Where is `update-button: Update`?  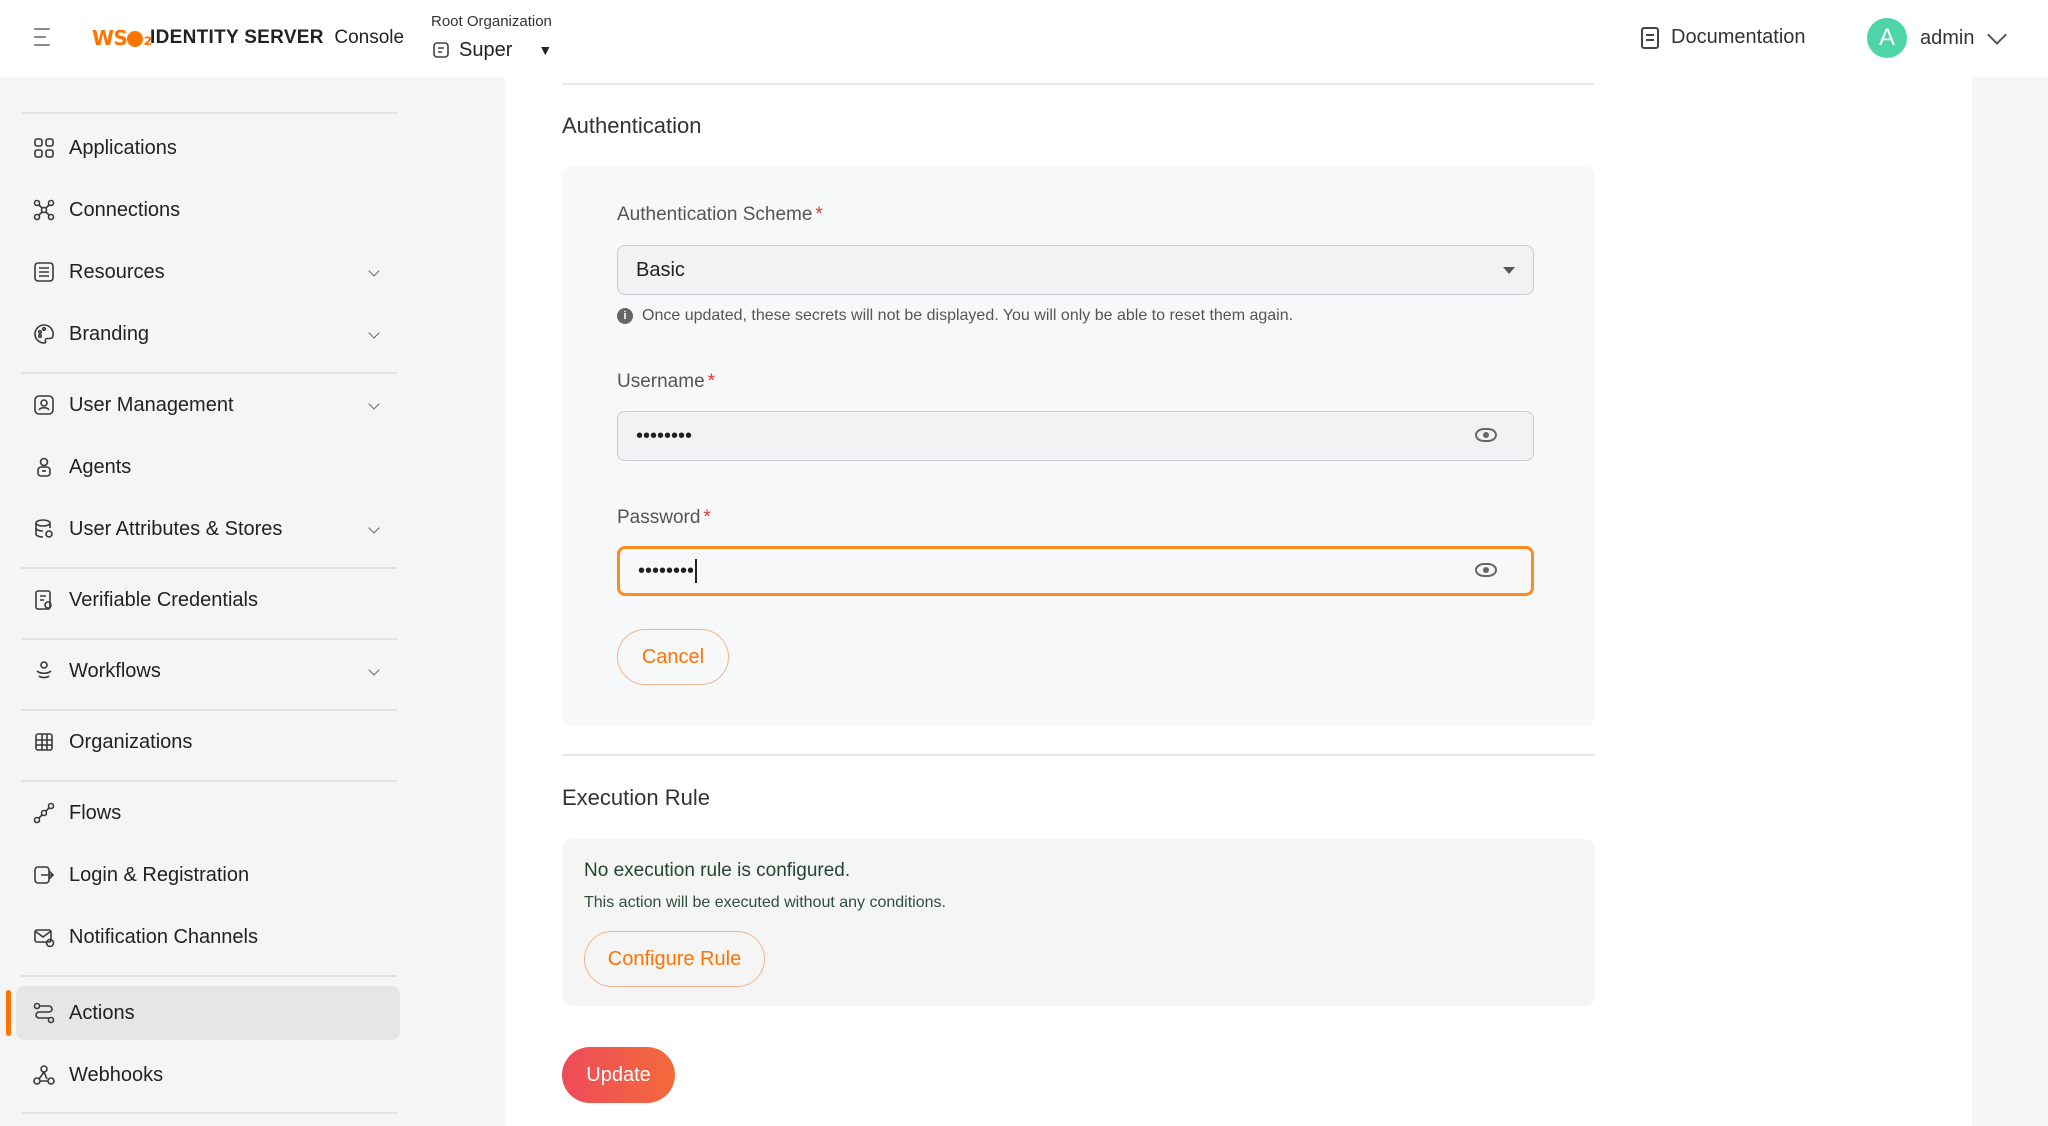
update-button: Update is located at coordinates (618, 1075).